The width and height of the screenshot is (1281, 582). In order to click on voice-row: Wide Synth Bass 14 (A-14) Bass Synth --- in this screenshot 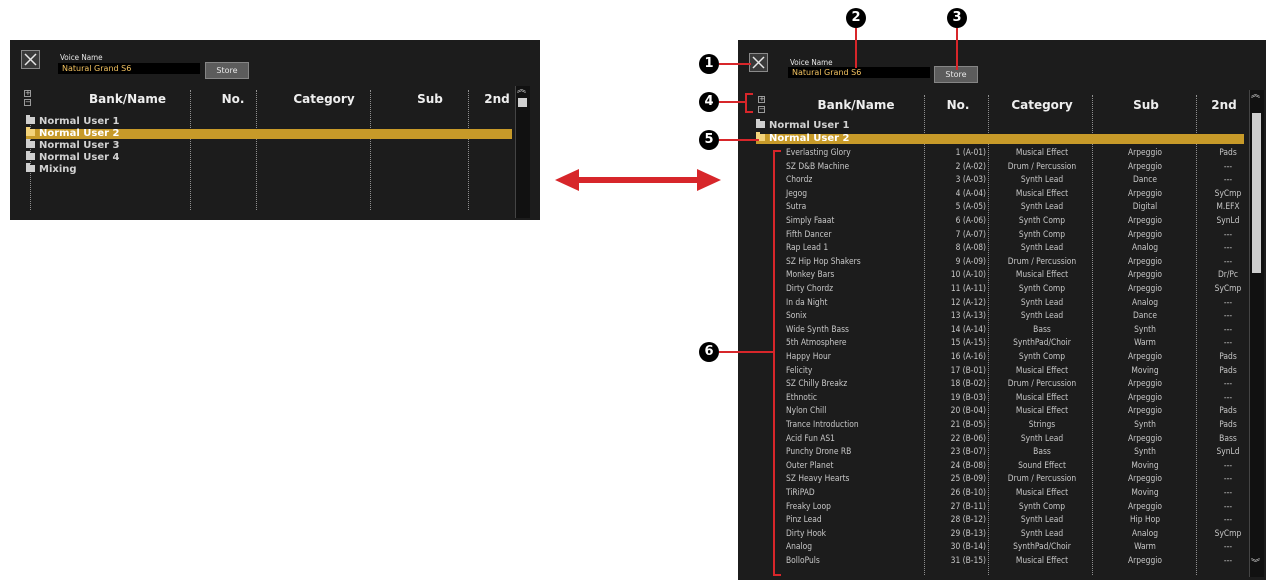, I will do `click(991, 329)`.